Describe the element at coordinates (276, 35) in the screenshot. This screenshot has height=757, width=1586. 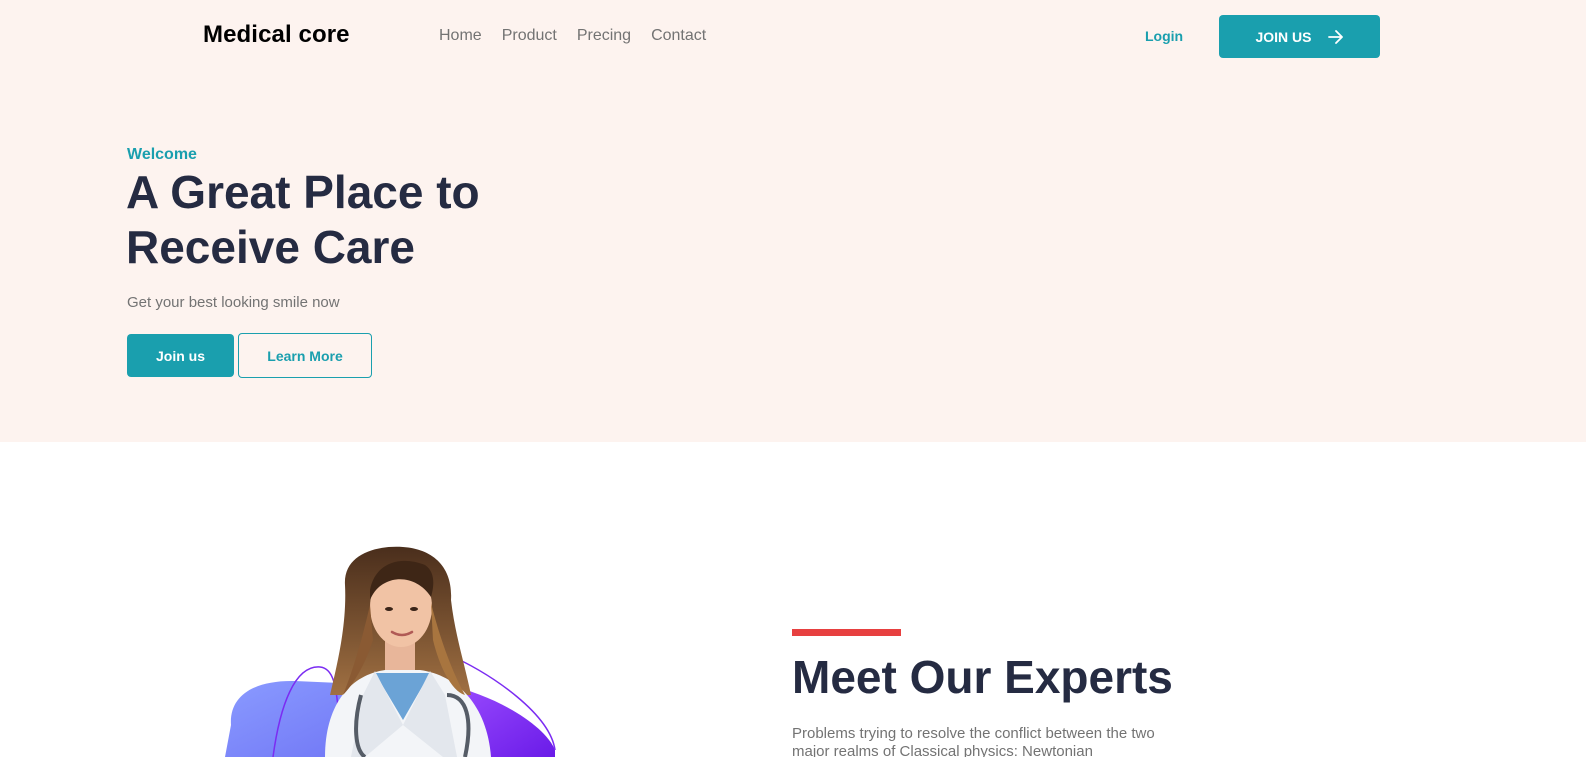
I see `logo: Medical core` at that location.